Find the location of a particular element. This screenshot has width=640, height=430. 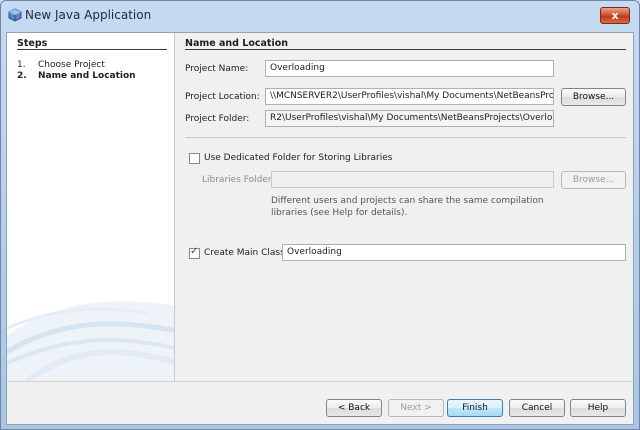

step-choose-project: 1. Choose Project is located at coordinates (61, 65).